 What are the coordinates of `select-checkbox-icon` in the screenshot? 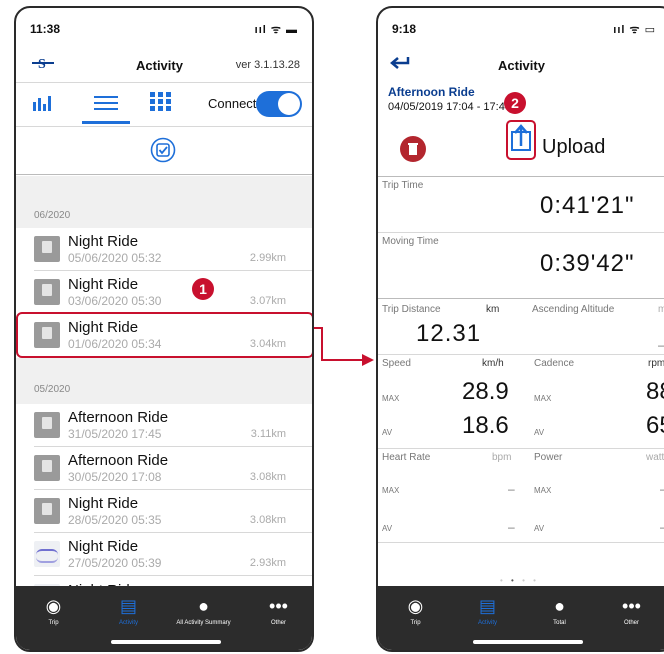 It's located at (163, 152).